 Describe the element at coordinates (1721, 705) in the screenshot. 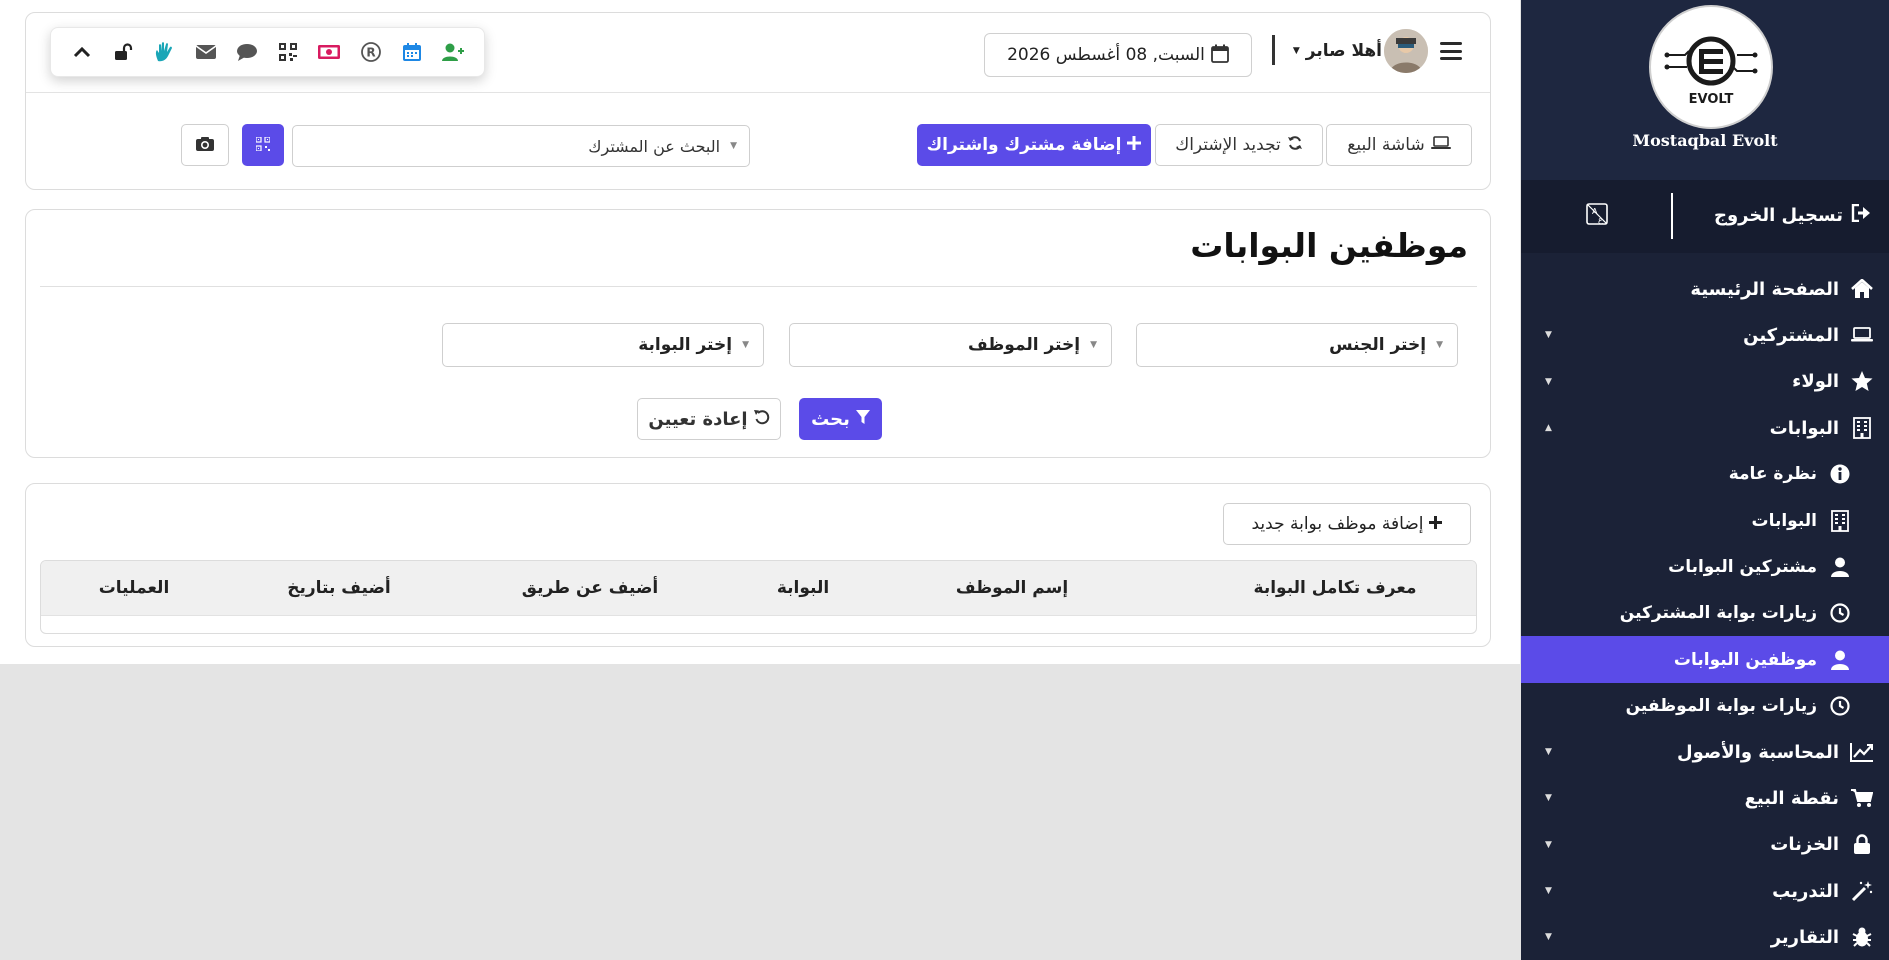

I see `sidebar-item-label: زيارات بوابة الموظفين` at that location.